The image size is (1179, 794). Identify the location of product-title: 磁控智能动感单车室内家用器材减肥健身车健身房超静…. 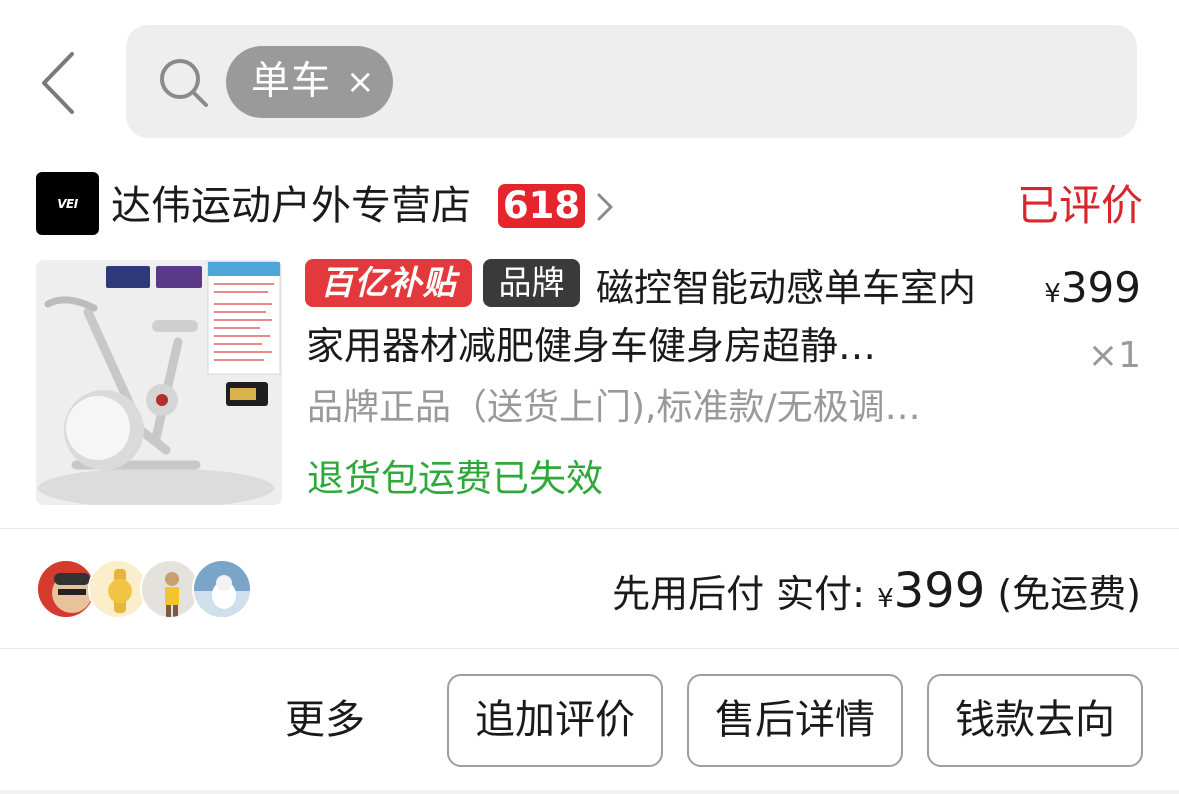
(642, 317).